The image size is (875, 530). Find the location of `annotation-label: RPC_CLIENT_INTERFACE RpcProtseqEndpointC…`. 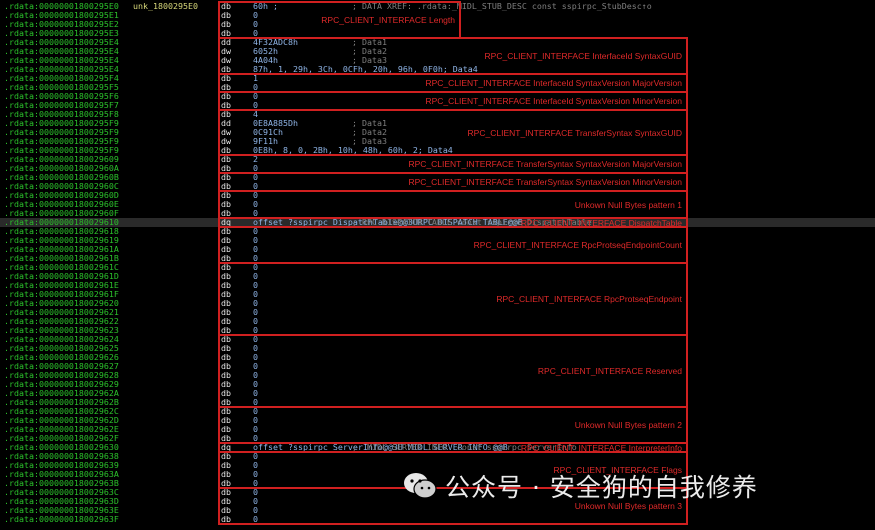

annotation-label: RPC_CLIENT_INTERFACE RpcProtseqEndpointC… is located at coordinates (577, 245).